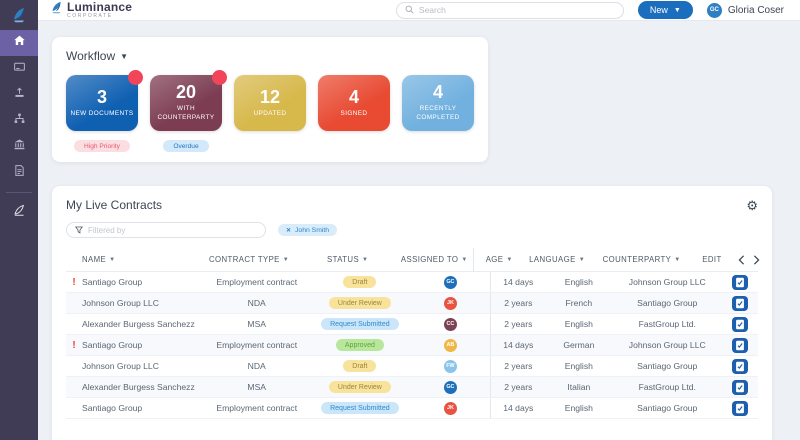  What do you see at coordinates (257, 387) in the screenshot?
I see `cell-contract-type: MSA` at bounding box center [257, 387].